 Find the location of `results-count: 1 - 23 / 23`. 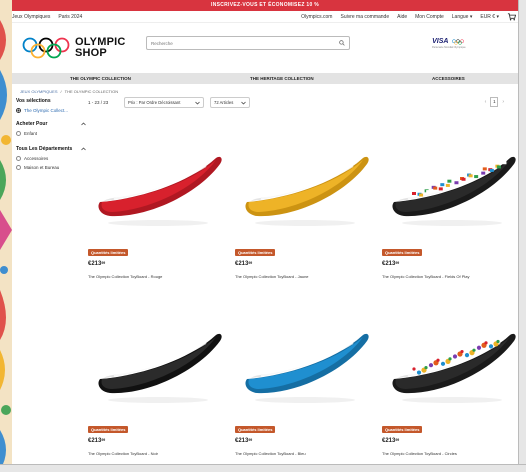

results-count: 1 - 23 / 23 is located at coordinates (98, 102).